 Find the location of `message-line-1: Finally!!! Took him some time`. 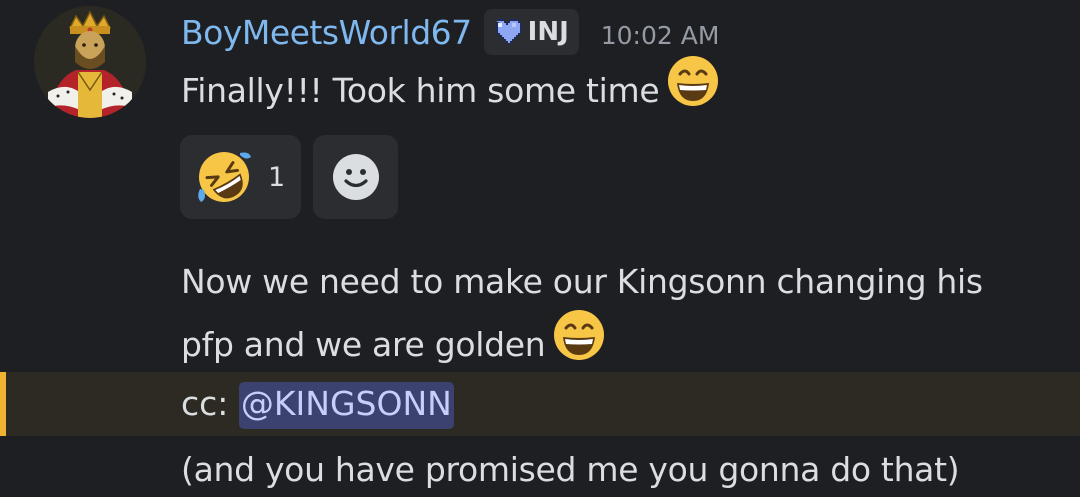

message-line-1: Finally!!! Took him some time is located at coordinates (450, 91).